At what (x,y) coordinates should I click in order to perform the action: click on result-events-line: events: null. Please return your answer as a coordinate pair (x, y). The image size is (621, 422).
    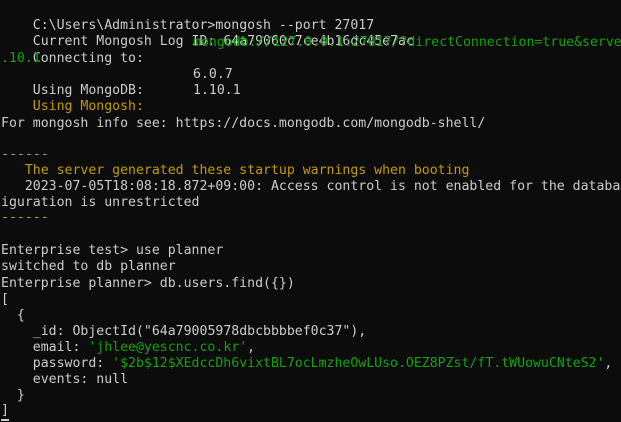
    Looking at the image, I should click on (64, 380).